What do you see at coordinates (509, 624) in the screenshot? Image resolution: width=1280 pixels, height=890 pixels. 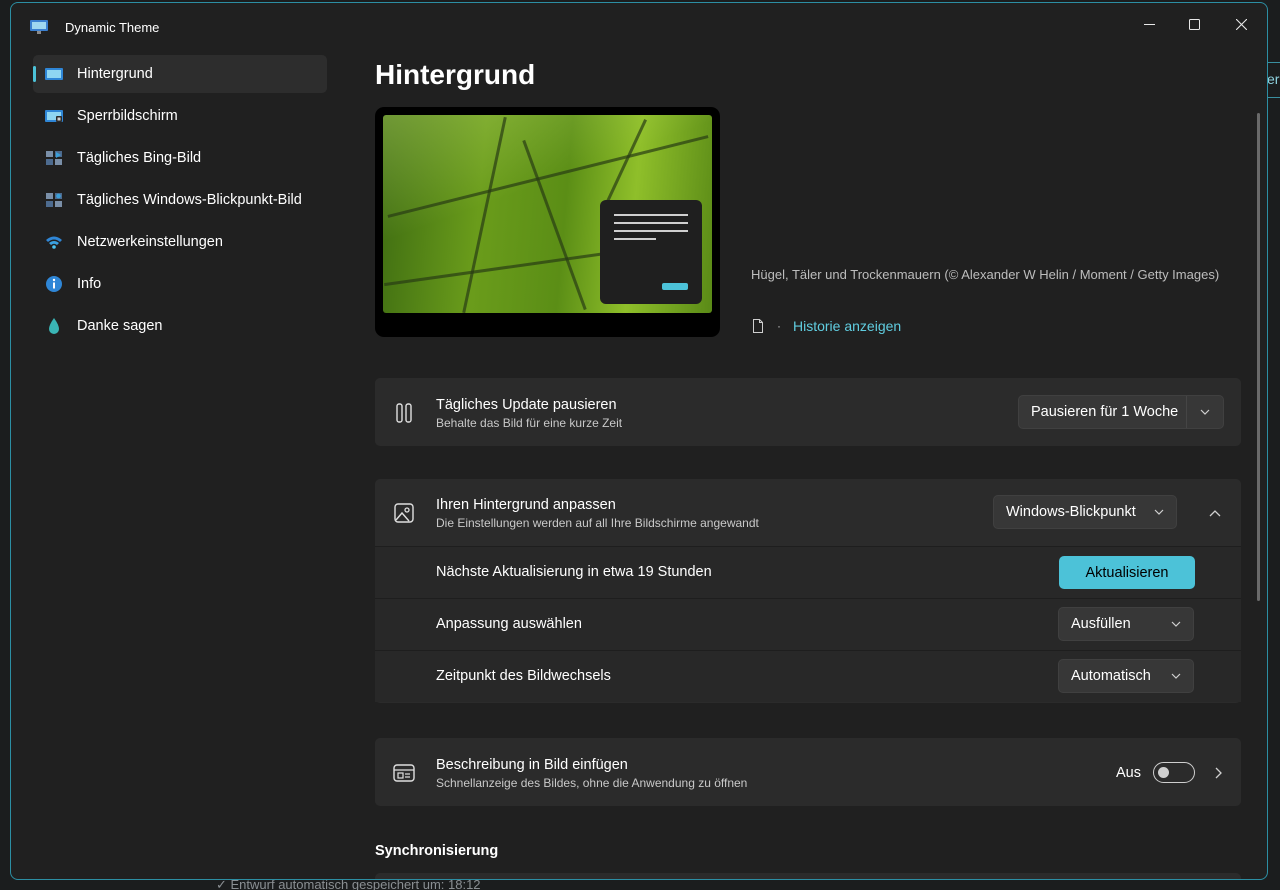 I see `fit-label: Anpassung auswählen` at bounding box center [509, 624].